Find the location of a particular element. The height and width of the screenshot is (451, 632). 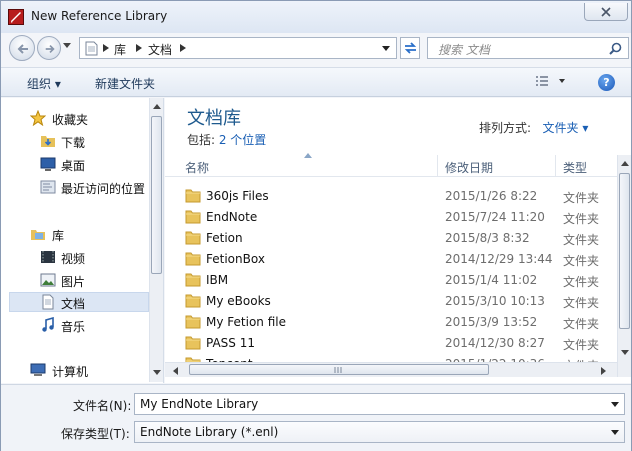

nav-downloads: 下载 is located at coordinates (75, 141).